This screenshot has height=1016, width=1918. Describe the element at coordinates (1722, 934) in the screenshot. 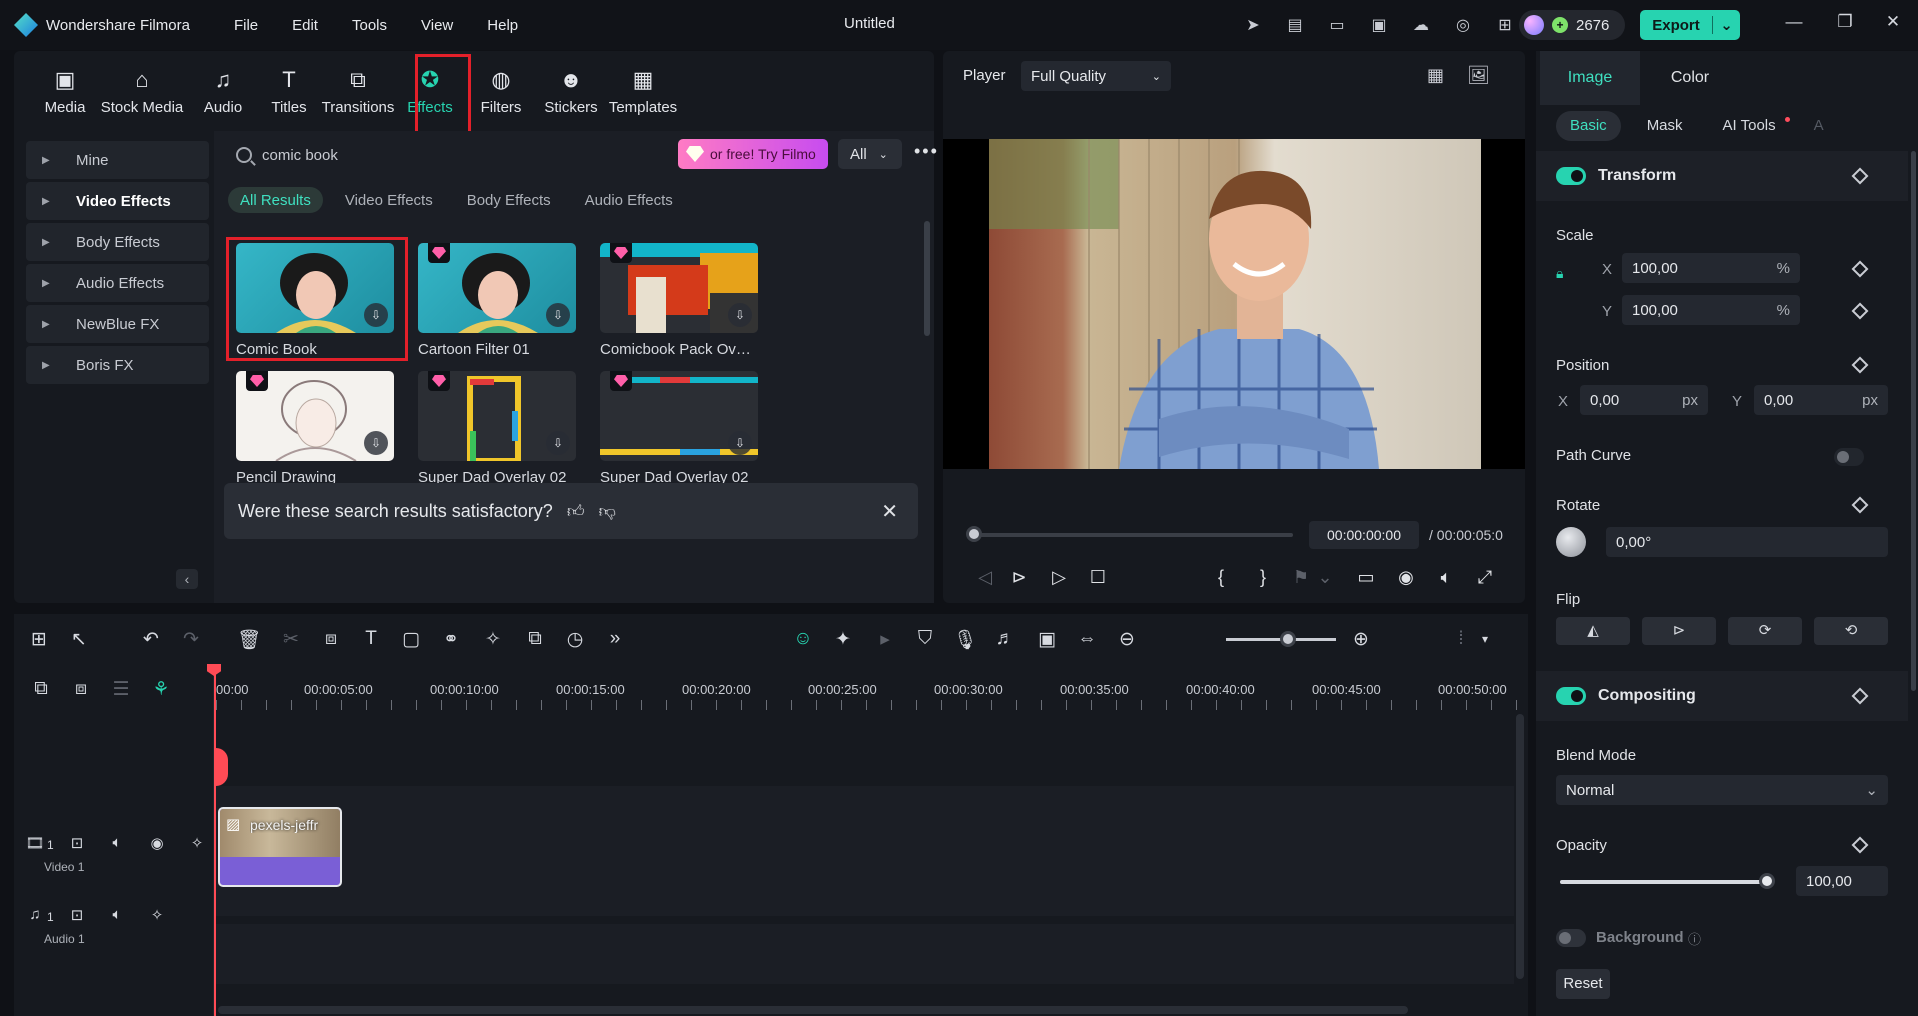

I see `background-section-header: Background ⓘ` at that location.